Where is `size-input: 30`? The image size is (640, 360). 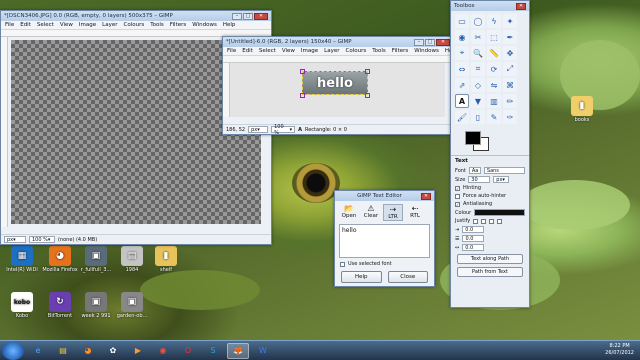 size-input: 30 is located at coordinates (479, 179).